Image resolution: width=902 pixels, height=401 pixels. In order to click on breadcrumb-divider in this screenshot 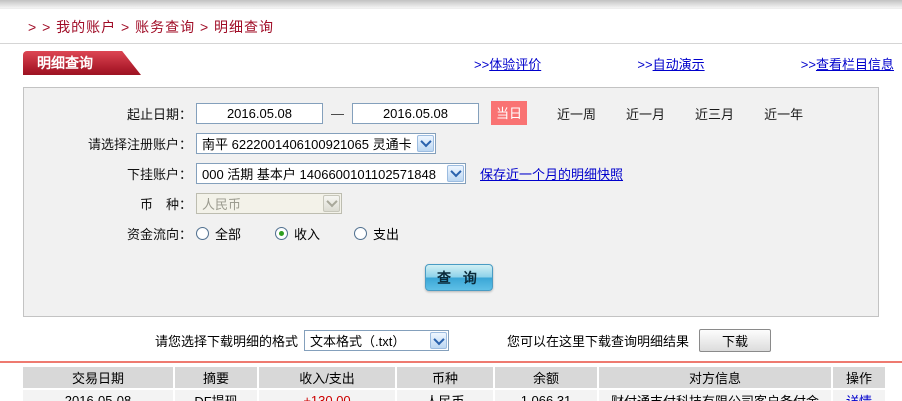, I will do `click(451, 43)`.